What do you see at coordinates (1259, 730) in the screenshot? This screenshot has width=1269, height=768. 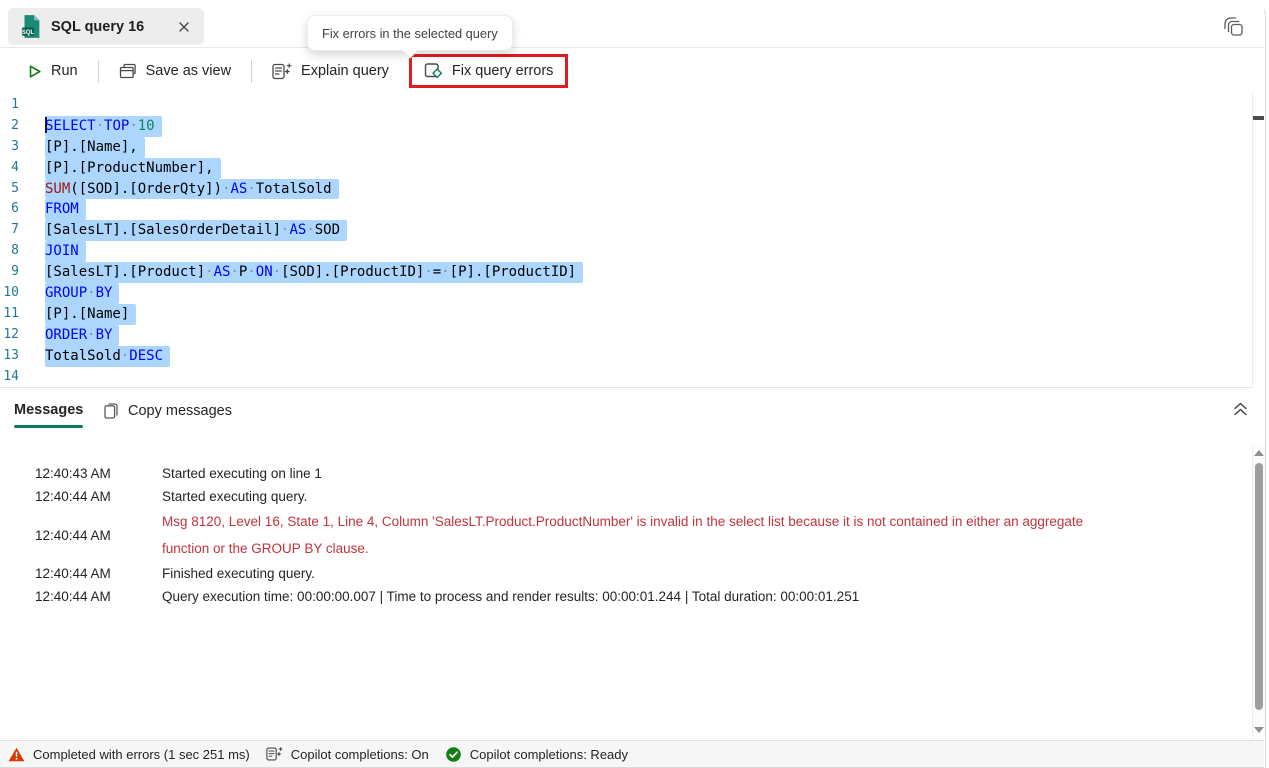 I see `scroll-down-icon` at bounding box center [1259, 730].